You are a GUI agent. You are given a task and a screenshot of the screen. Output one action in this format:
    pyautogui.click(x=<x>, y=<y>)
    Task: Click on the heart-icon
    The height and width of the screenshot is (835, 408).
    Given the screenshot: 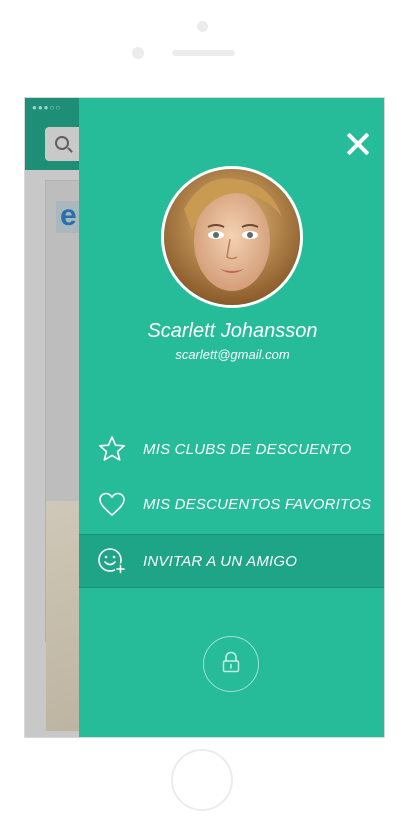 What is the action you would take?
    pyautogui.click(x=112, y=504)
    